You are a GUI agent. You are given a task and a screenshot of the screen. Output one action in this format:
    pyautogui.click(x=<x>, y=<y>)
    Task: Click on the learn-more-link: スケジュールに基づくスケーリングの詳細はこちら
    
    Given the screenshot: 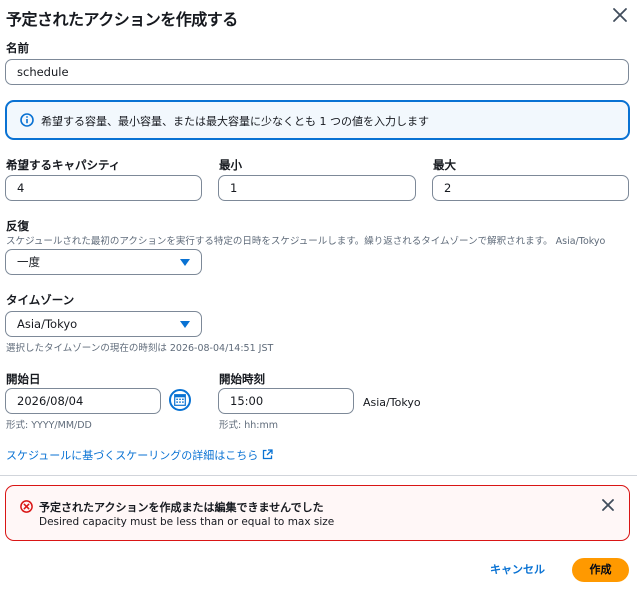 What is the action you would take?
    pyautogui.click(x=139, y=455)
    